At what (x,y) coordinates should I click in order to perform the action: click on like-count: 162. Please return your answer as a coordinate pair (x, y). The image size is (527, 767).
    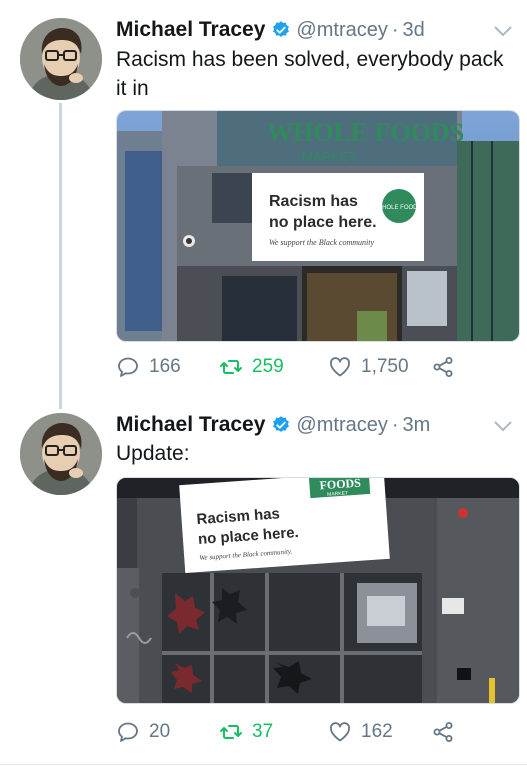
    Looking at the image, I should click on (377, 731).